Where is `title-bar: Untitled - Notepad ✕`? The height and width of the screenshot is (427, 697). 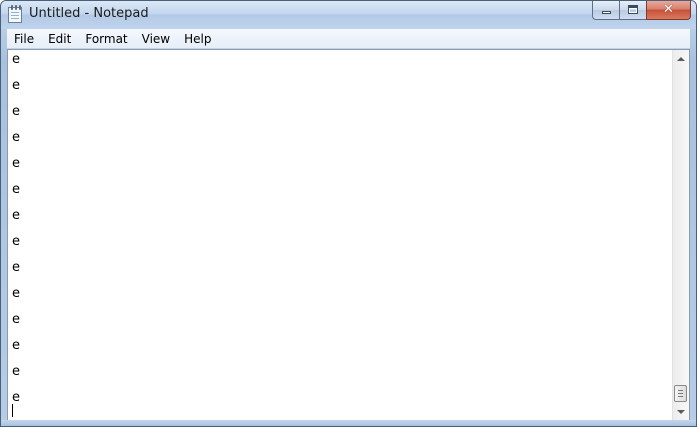 title-bar: Untitled - Notepad ✕ is located at coordinates (348, 15).